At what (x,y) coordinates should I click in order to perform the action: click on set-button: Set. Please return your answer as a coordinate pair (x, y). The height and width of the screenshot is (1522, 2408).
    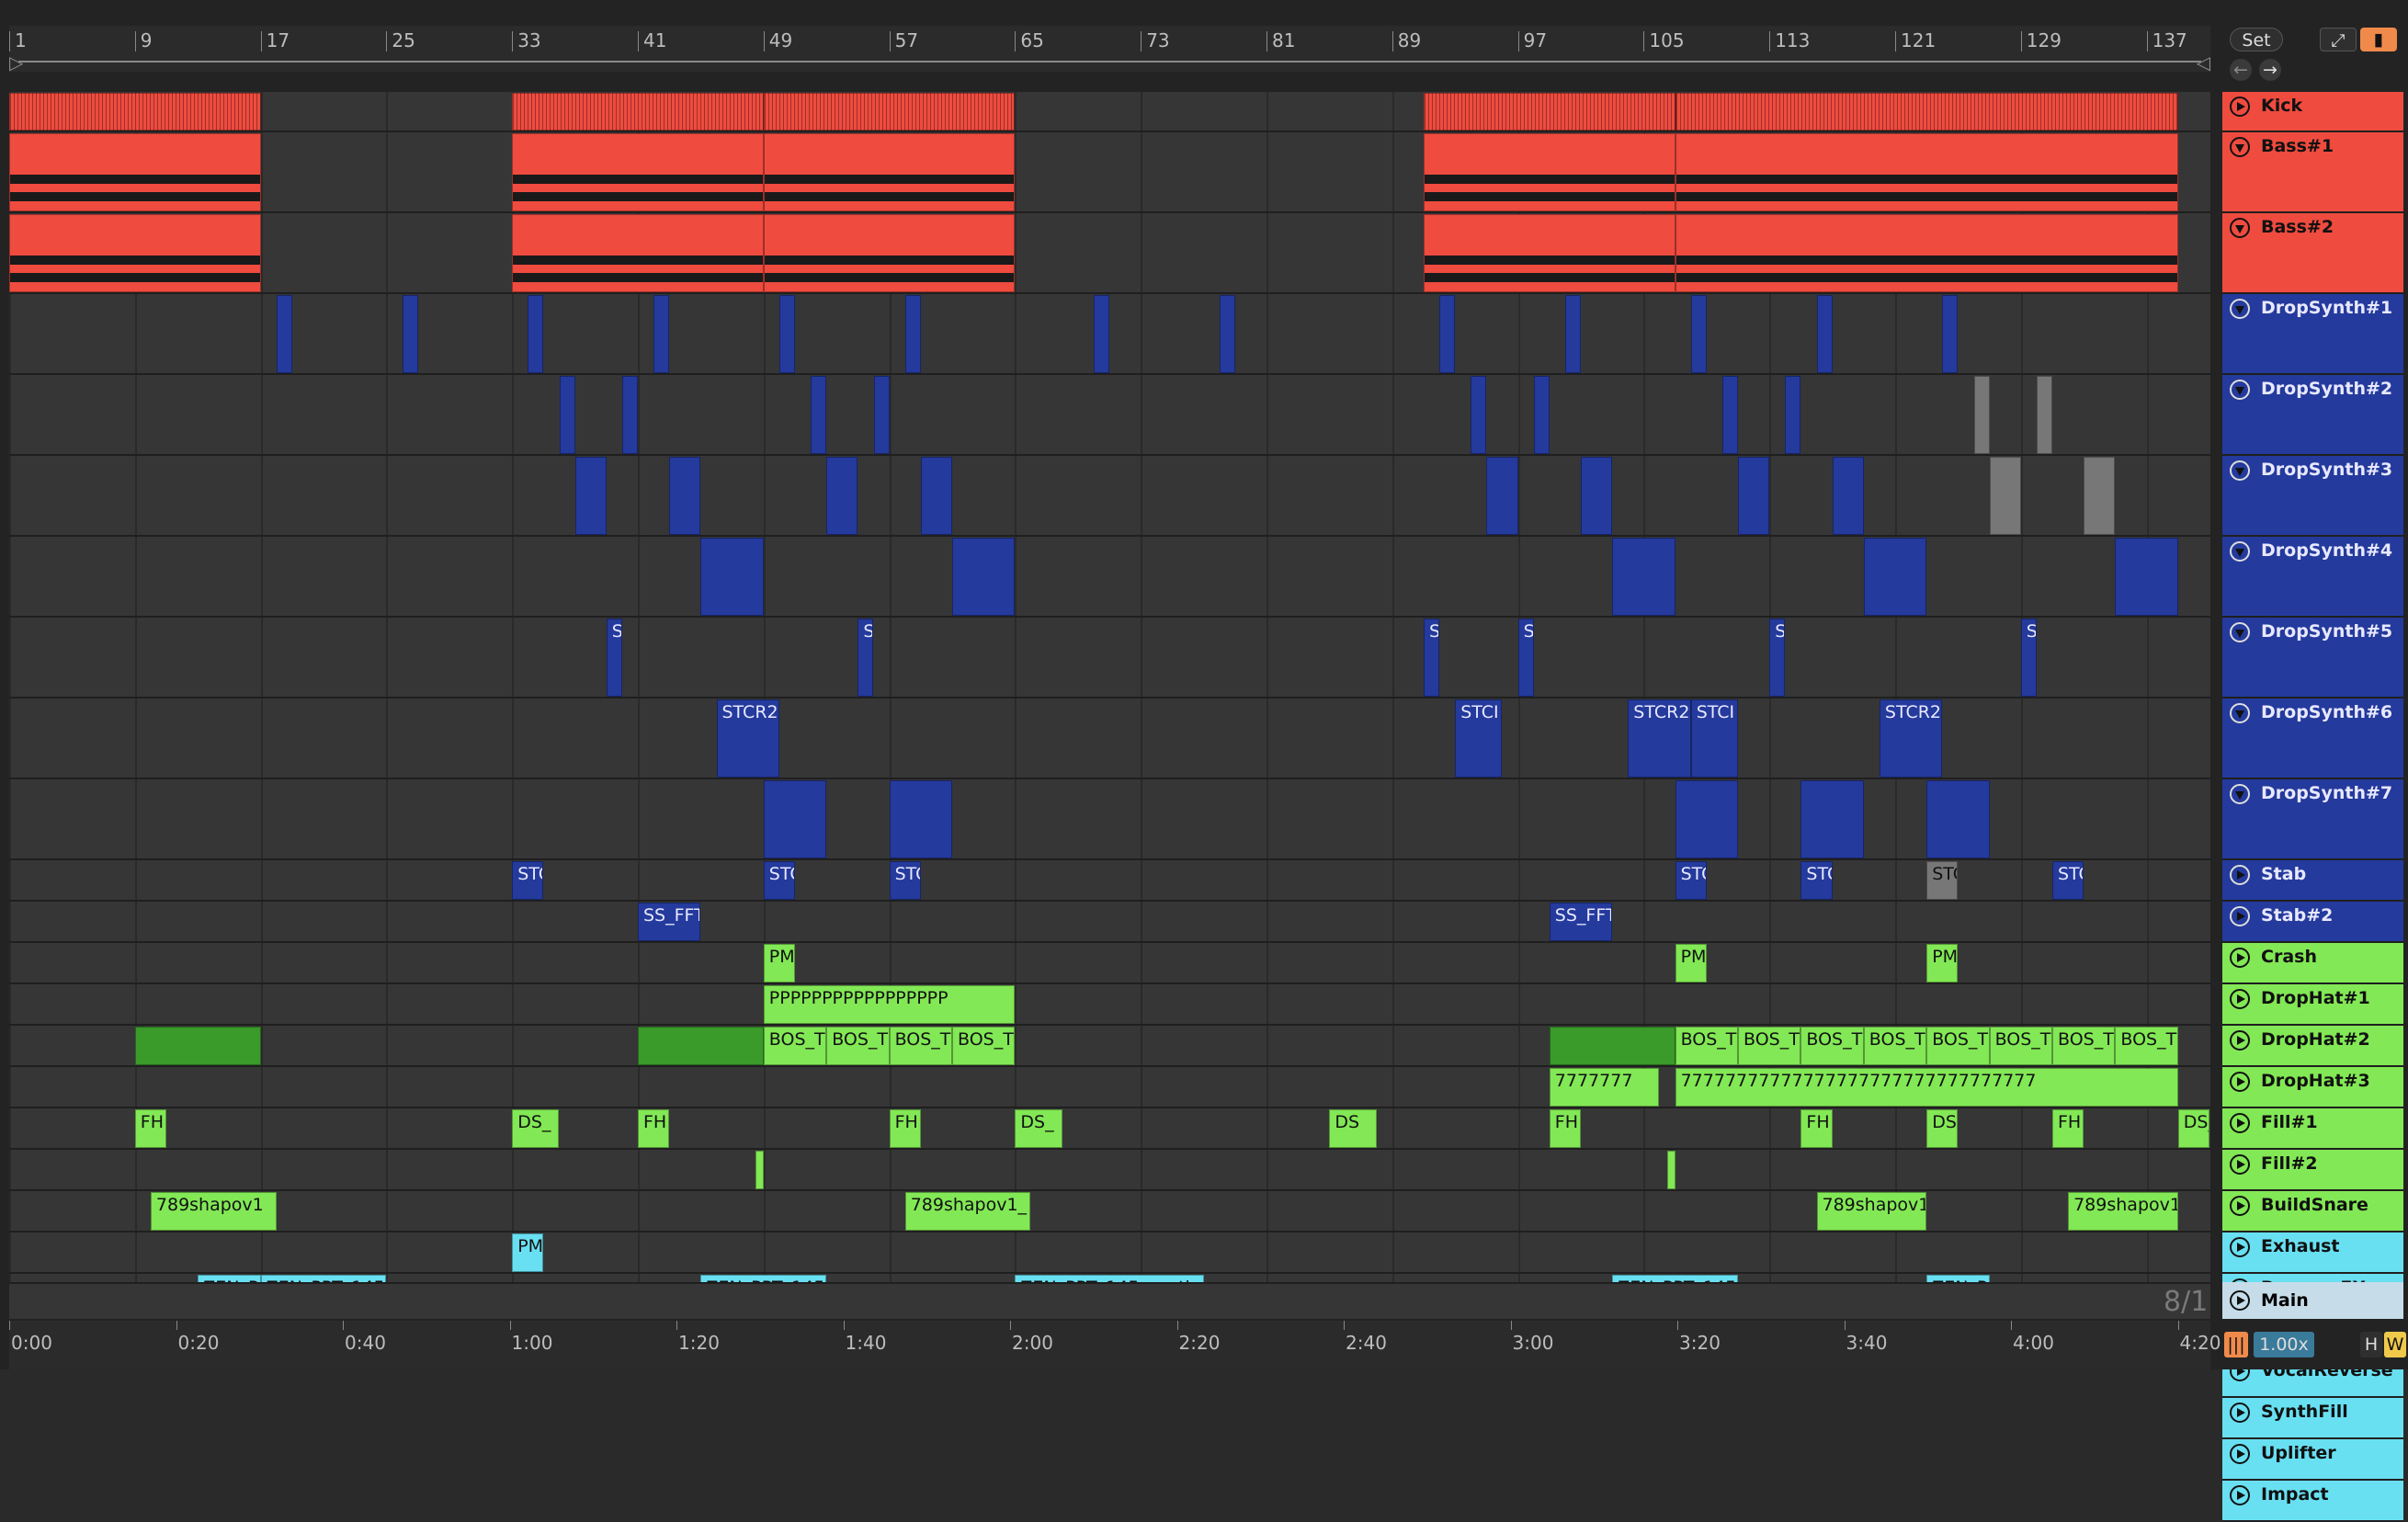
    Looking at the image, I should click on (2256, 39).